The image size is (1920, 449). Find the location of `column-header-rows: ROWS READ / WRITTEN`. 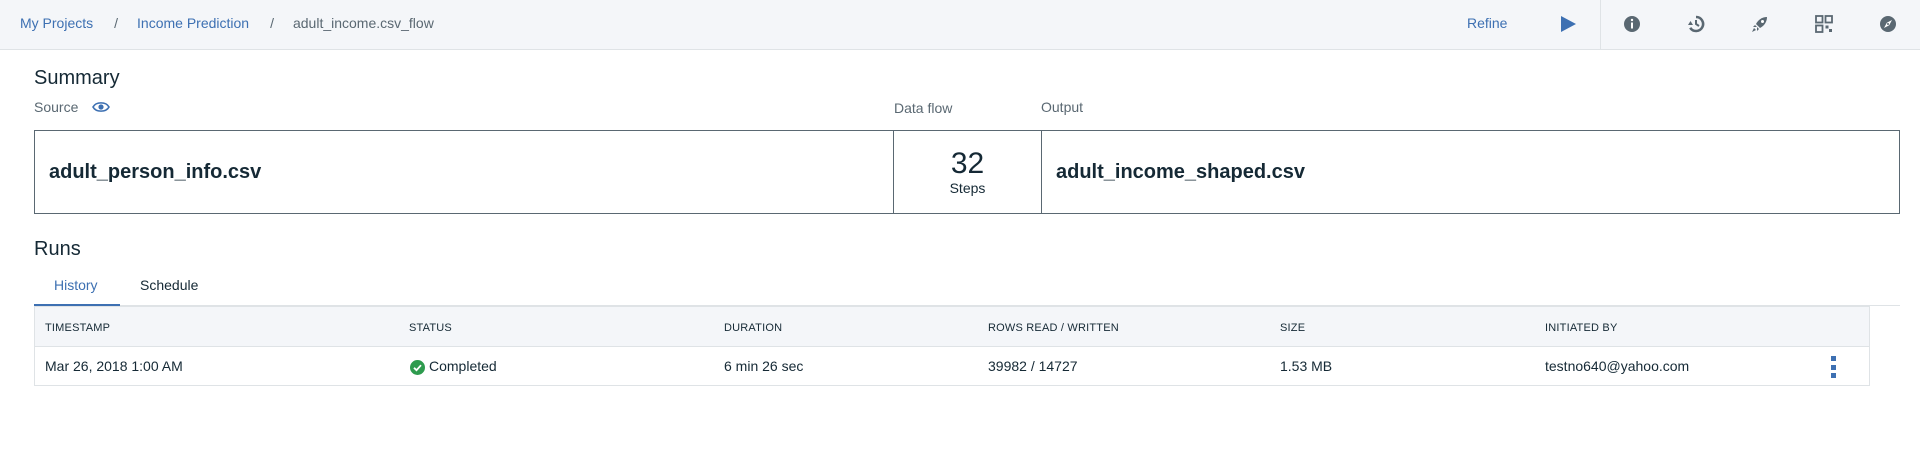

column-header-rows: ROWS READ / WRITTEN is located at coordinates (1053, 328).